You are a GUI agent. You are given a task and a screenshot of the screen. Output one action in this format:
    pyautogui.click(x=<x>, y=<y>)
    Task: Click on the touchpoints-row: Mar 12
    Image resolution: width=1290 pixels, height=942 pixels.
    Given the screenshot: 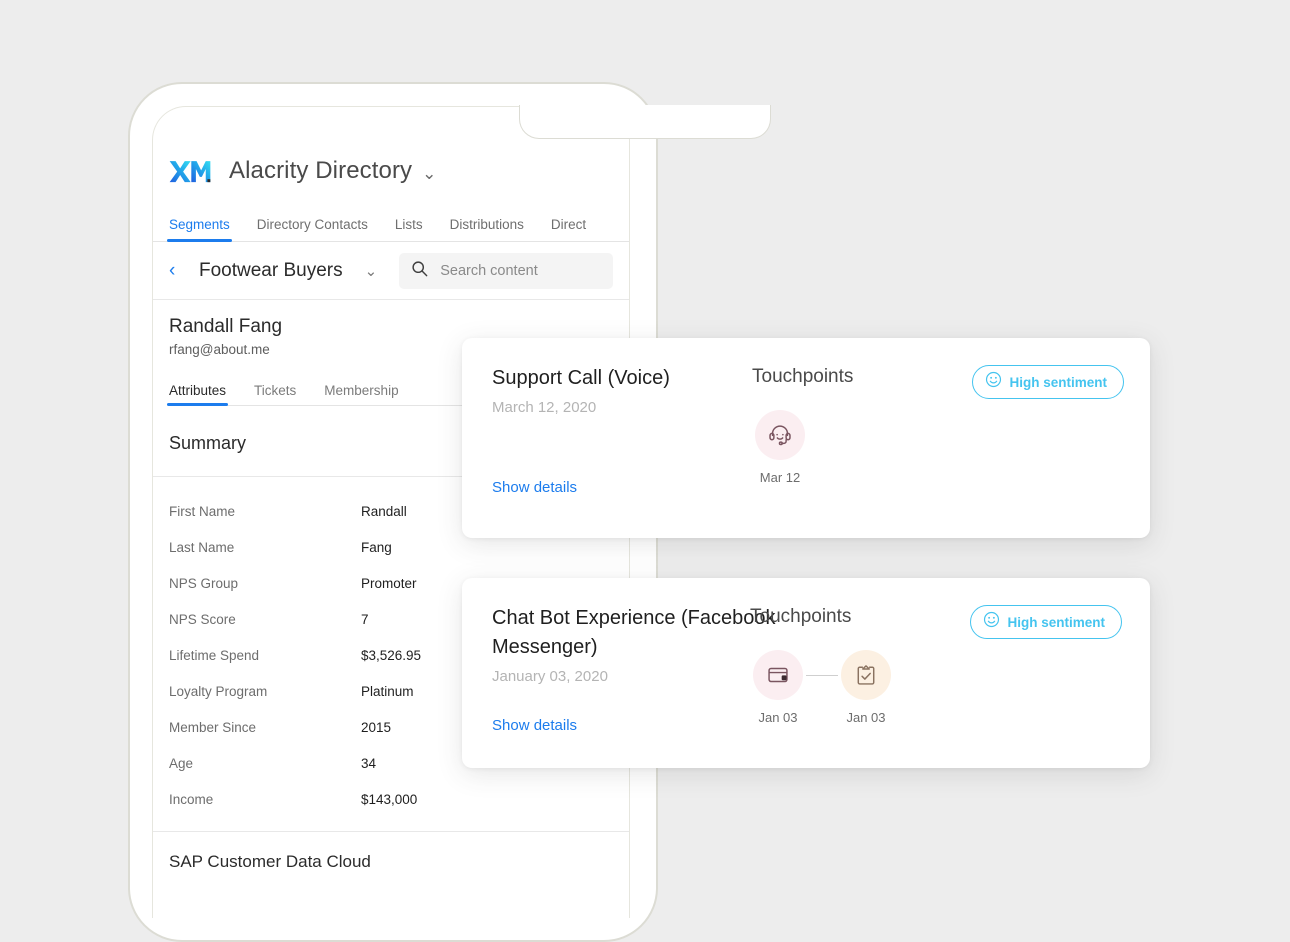 What is the action you would take?
    pyautogui.click(x=802, y=447)
    